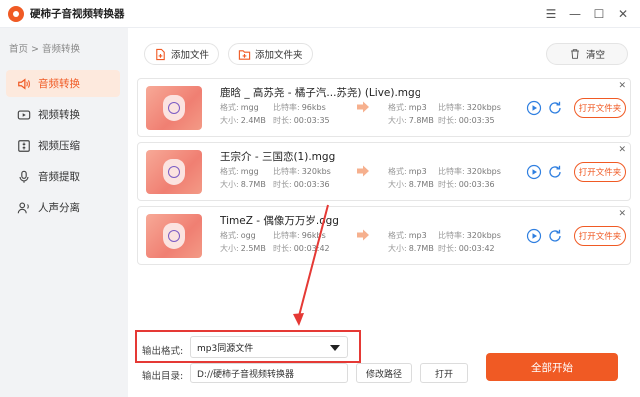  Describe the element at coordinates (320, 14) in the screenshot. I see `title-bar: 硬柿子音视频转换器 ☰ — ☐ ✕` at that location.